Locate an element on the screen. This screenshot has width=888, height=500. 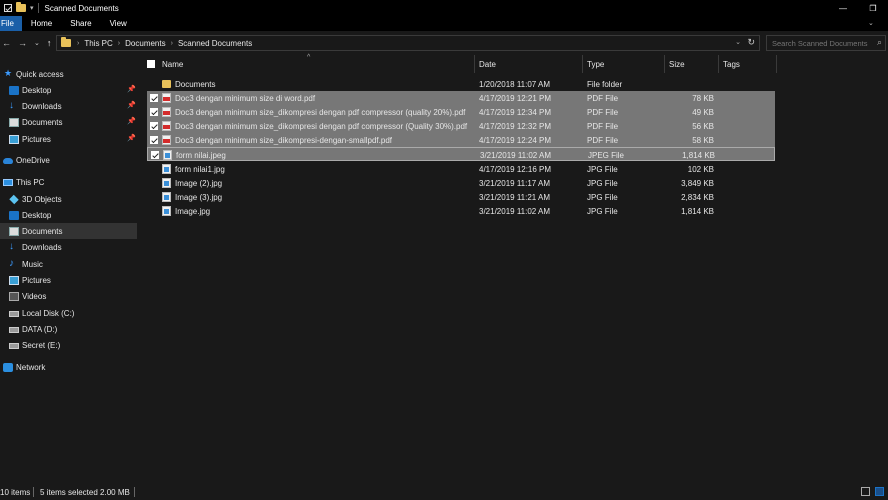
forward-arrow-icon: → is located at coordinates (22, 43).